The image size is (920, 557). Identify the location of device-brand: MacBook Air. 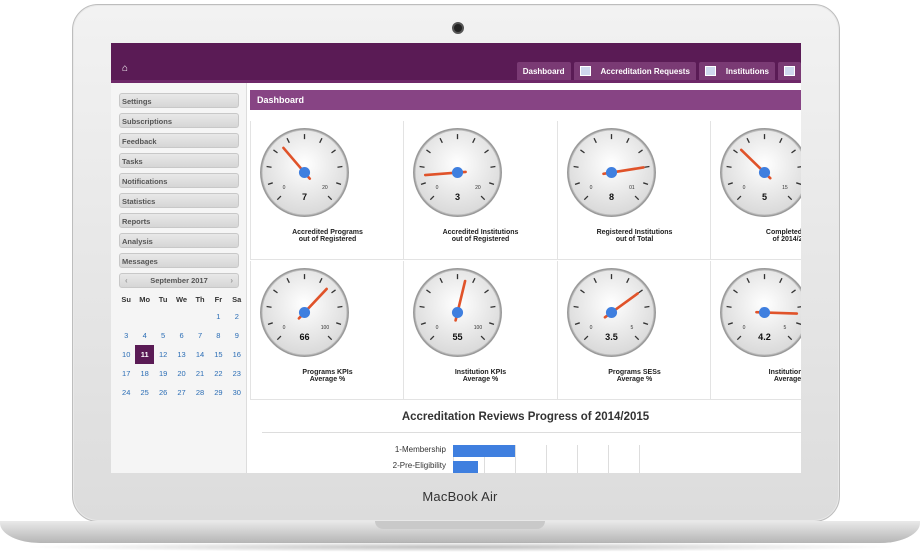
(460, 496).